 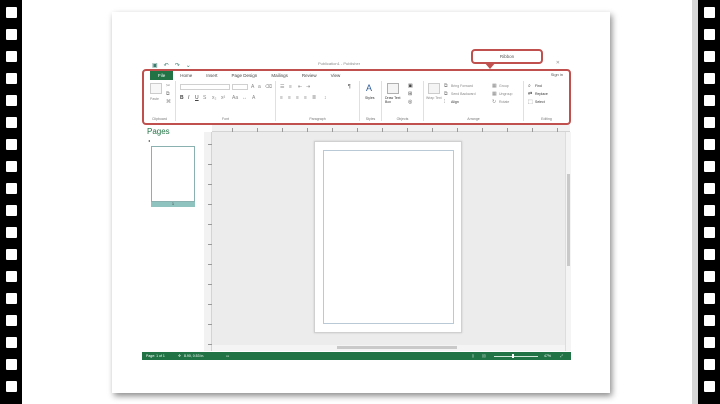 I want to click on align-left-icon: ≡, so click(x=281, y=98).